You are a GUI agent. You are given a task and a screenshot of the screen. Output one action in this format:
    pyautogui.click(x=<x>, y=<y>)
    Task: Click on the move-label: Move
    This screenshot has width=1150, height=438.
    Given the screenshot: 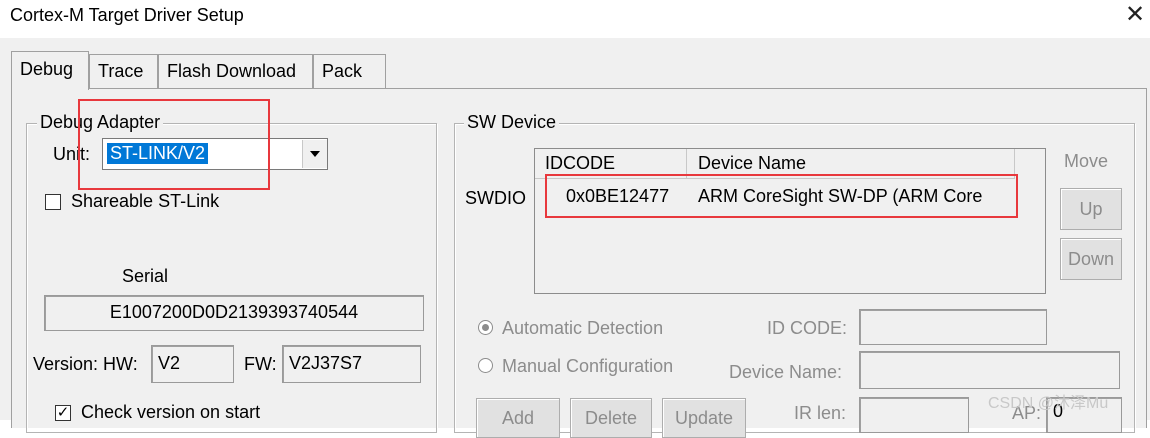 What is the action you would take?
    pyautogui.click(x=1086, y=161)
    